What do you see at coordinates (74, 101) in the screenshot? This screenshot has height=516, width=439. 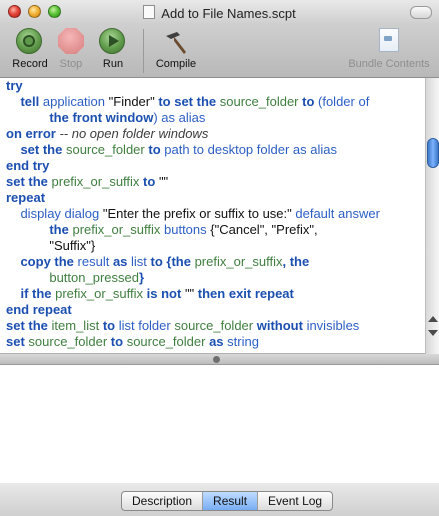 I see `code-token: application` at bounding box center [74, 101].